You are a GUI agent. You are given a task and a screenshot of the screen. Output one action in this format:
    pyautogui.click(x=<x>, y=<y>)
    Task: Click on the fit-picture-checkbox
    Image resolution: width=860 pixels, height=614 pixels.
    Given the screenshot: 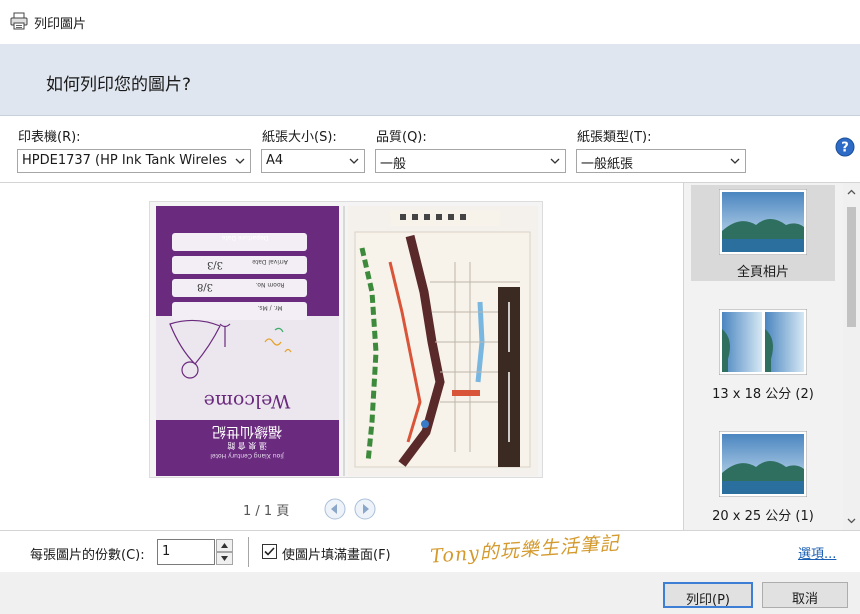 What is the action you would take?
    pyautogui.click(x=269, y=551)
    